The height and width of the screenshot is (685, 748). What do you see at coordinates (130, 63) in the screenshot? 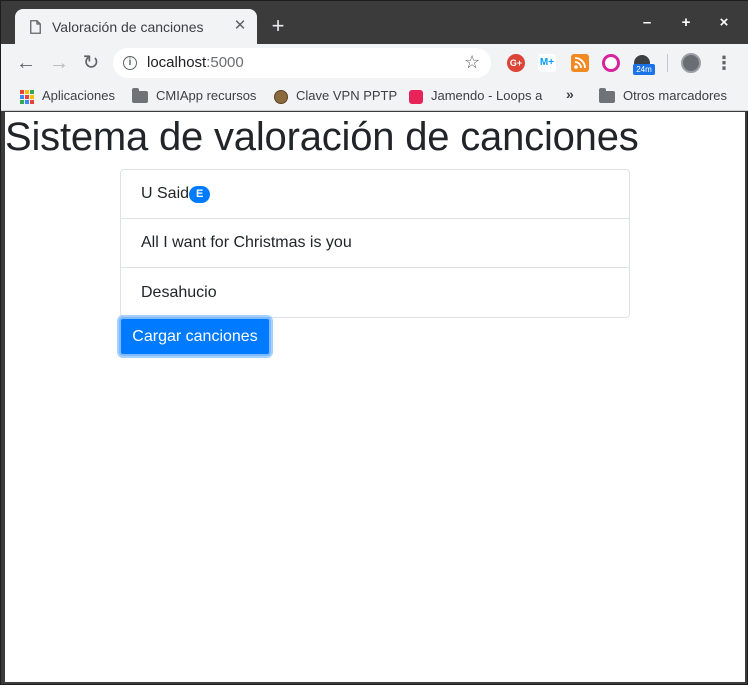
I see `info-icon: i` at bounding box center [130, 63].